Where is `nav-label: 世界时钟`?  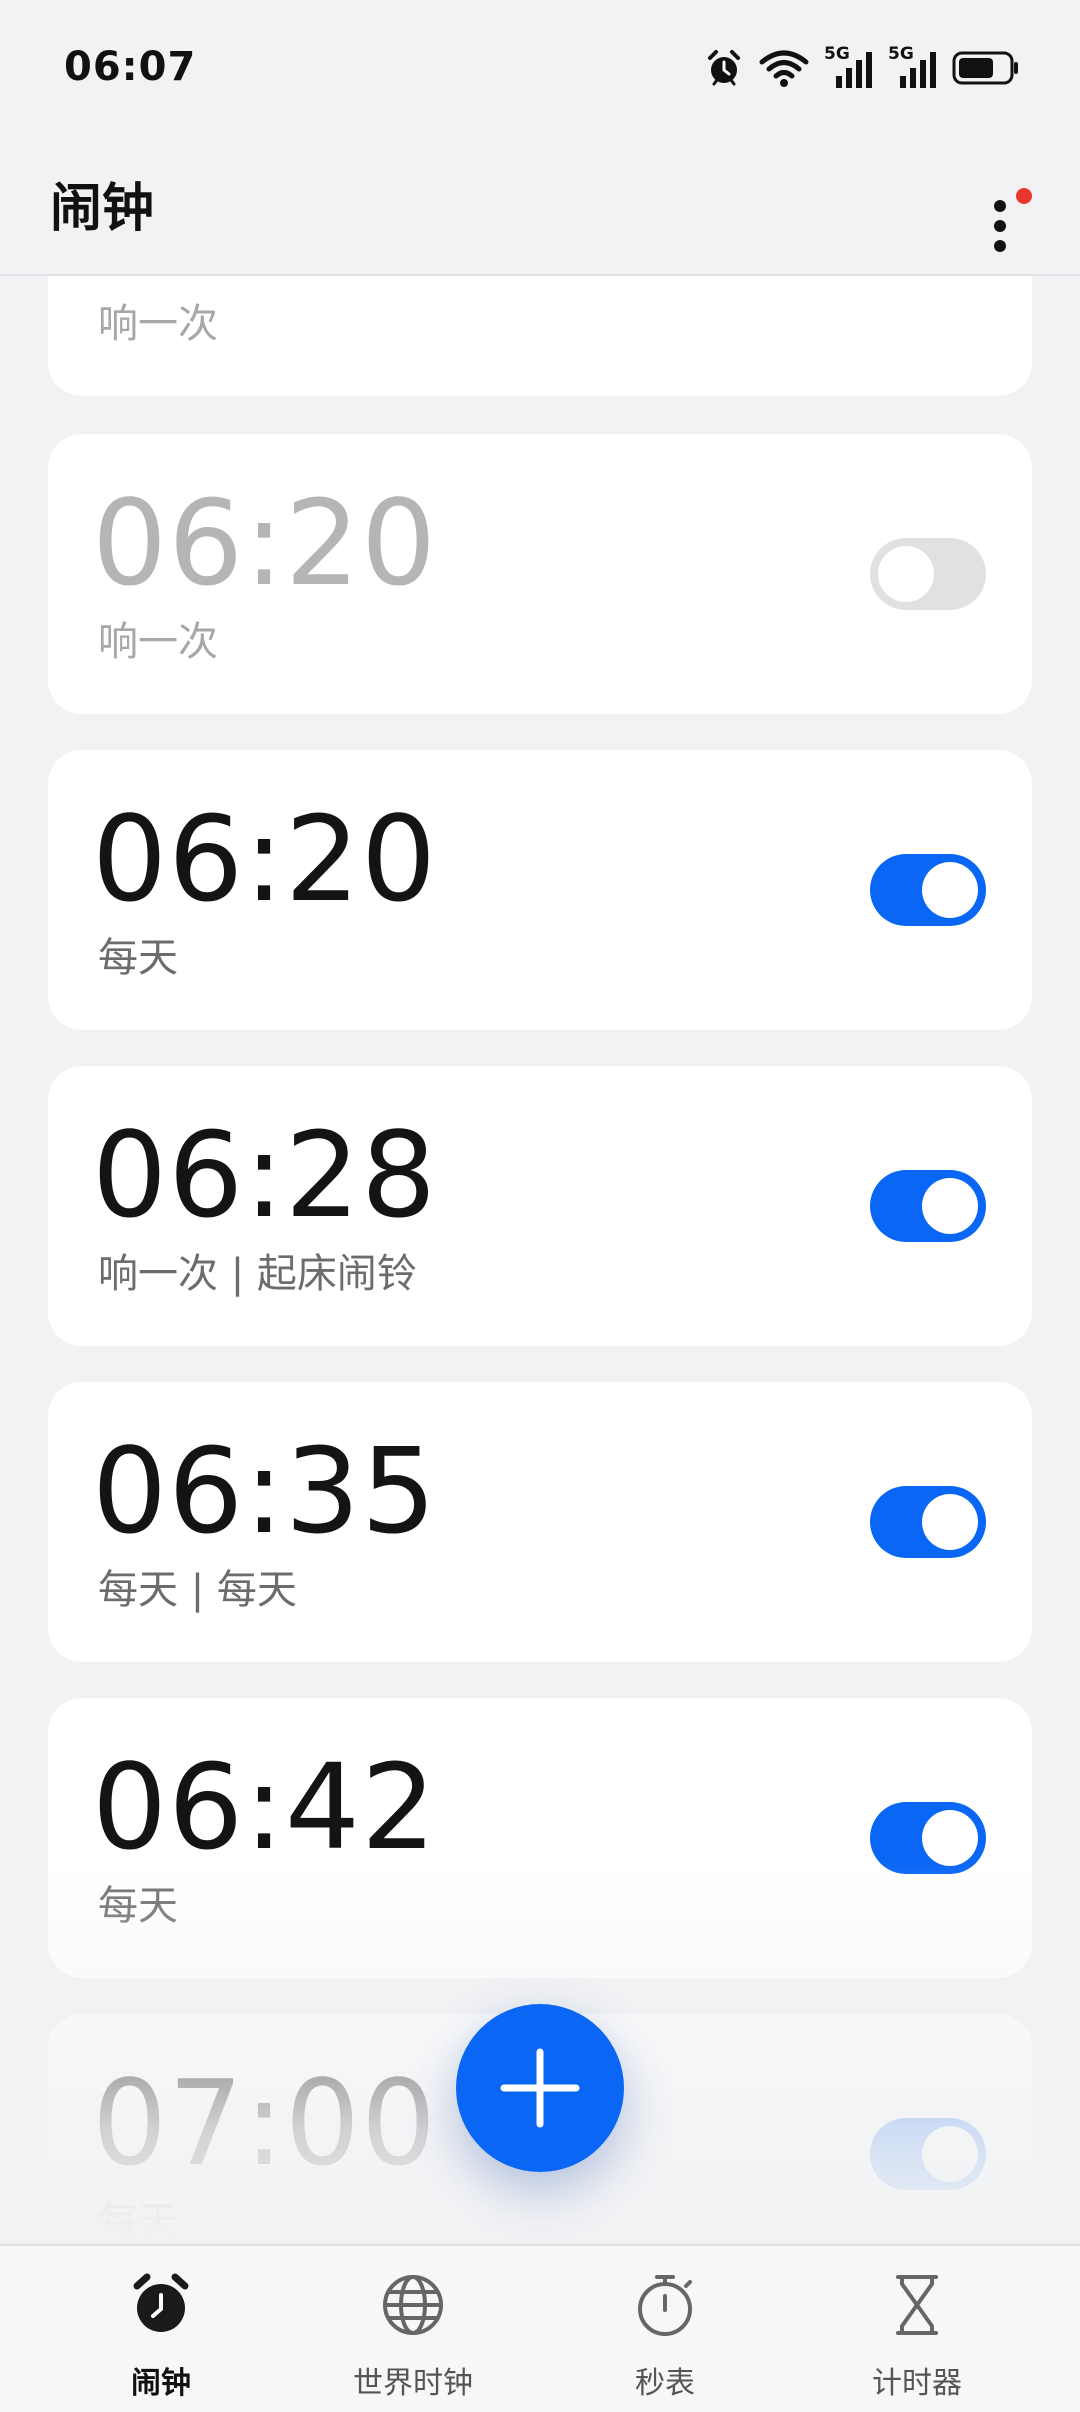
nav-label: 世界时钟 is located at coordinates (413, 2383).